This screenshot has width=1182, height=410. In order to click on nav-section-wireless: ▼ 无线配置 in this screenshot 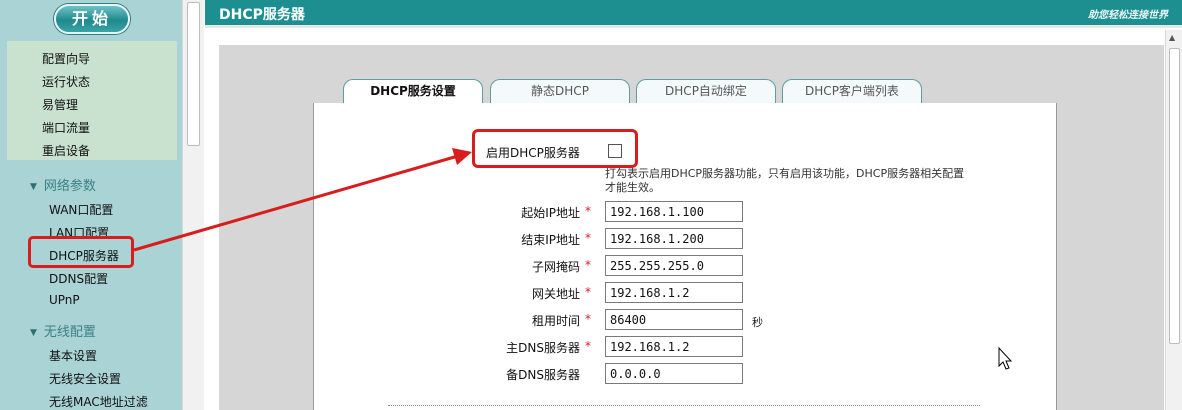, I will do `click(63, 330)`.